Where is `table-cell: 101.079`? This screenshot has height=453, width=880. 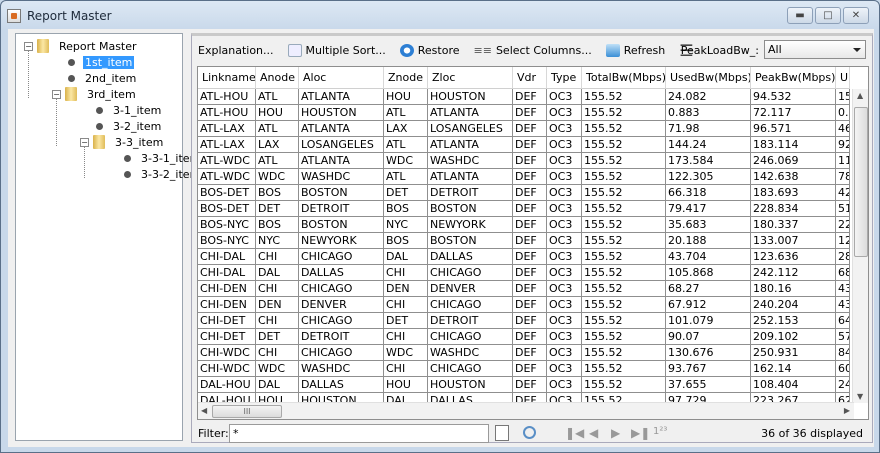 table-cell: 101.079 is located at coordinates (708, 321).